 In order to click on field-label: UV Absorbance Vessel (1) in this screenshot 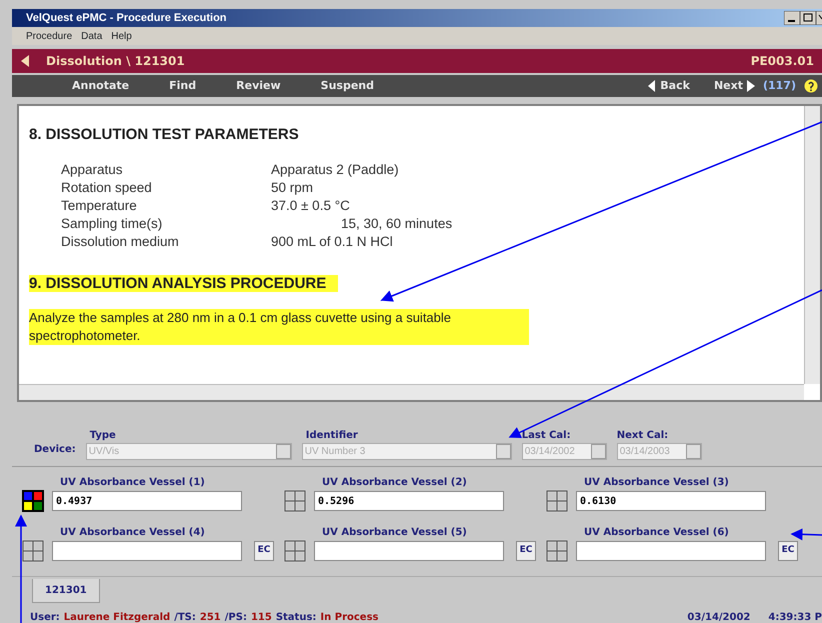, I will do `click(132, 483)`.